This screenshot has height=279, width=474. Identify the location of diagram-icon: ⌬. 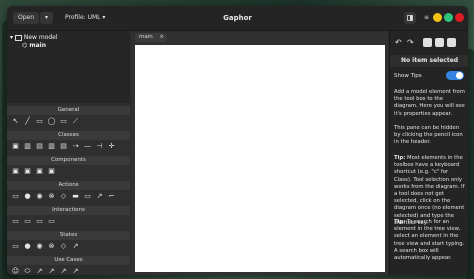
(25, 45).